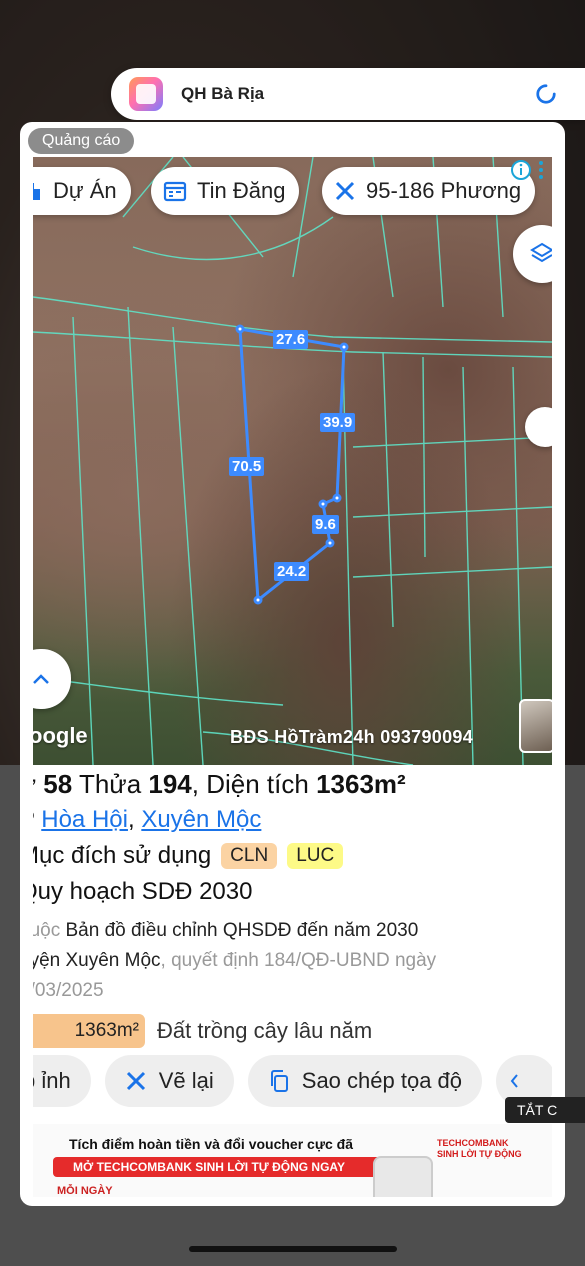  Describe the element at coordinates (514, 1081) in the screenshot. I see `code-icon` at that location.